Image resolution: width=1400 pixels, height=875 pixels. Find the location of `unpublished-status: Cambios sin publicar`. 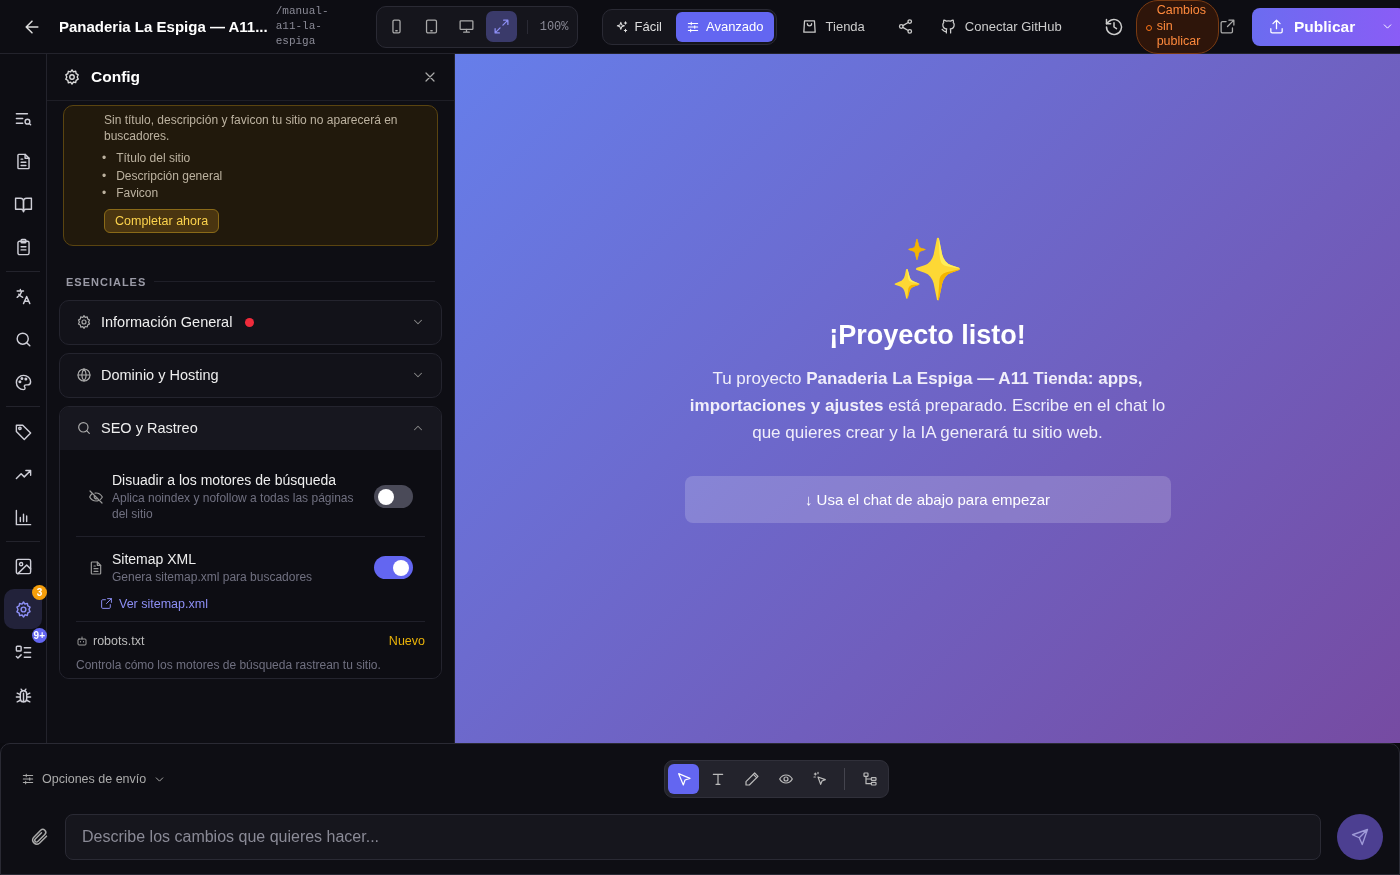

unpublished-status: Cambios sin publicar is located at coordinates (1177, 27).